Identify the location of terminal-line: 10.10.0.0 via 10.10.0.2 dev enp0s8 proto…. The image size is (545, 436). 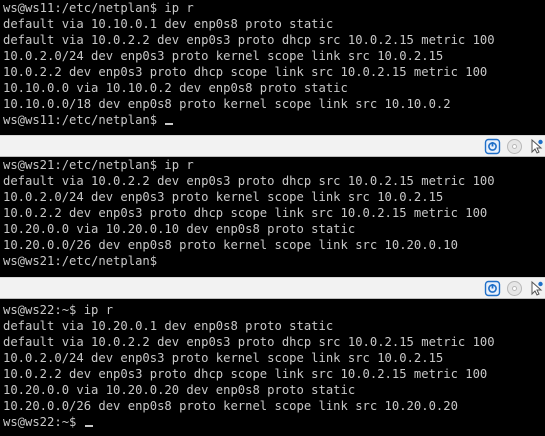
(175, 88).